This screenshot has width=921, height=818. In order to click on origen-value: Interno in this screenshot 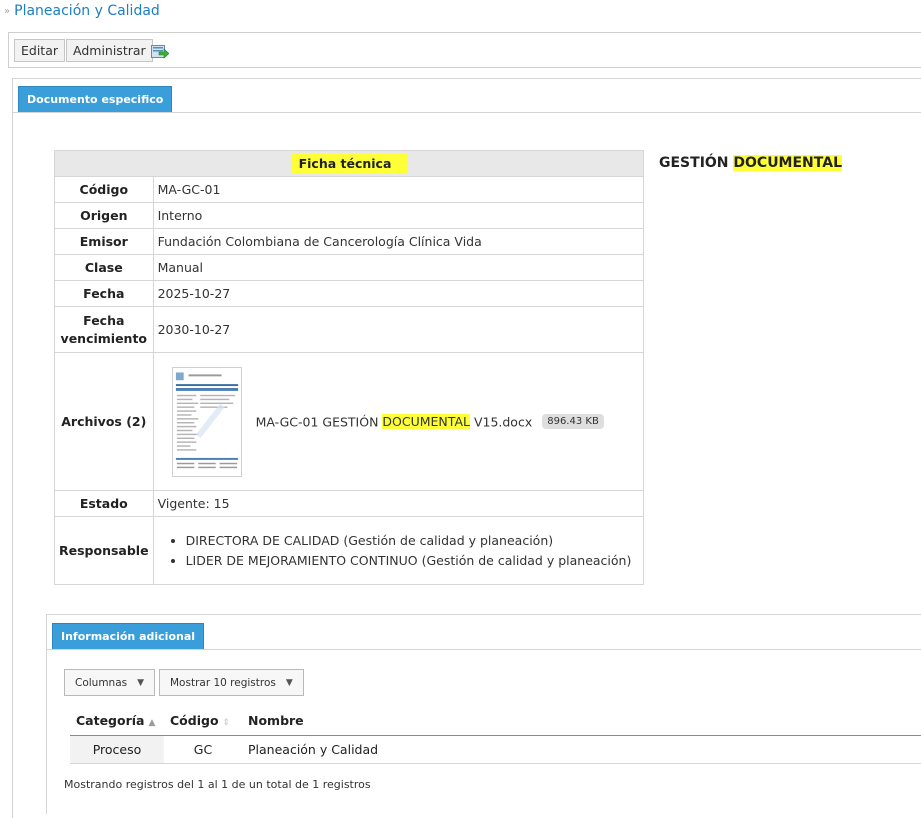, I will do `click(398, 215)`.